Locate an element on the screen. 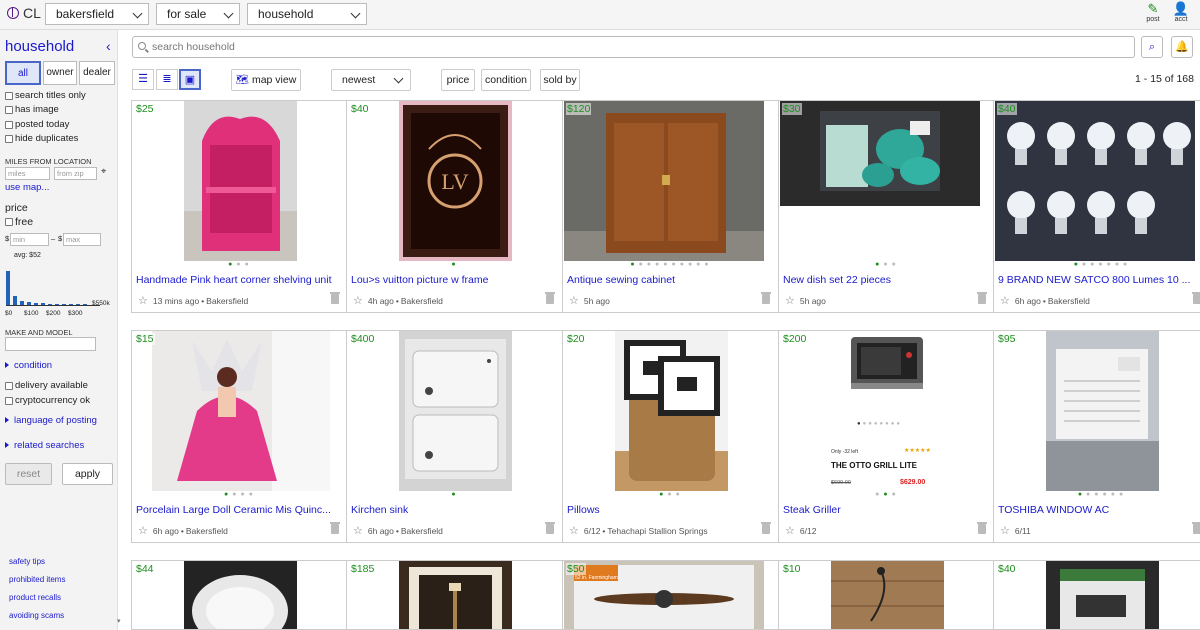 The height and width of the screenshot is (630, 1200). post-button: ✎ post is located at coordinates (1153, 15).